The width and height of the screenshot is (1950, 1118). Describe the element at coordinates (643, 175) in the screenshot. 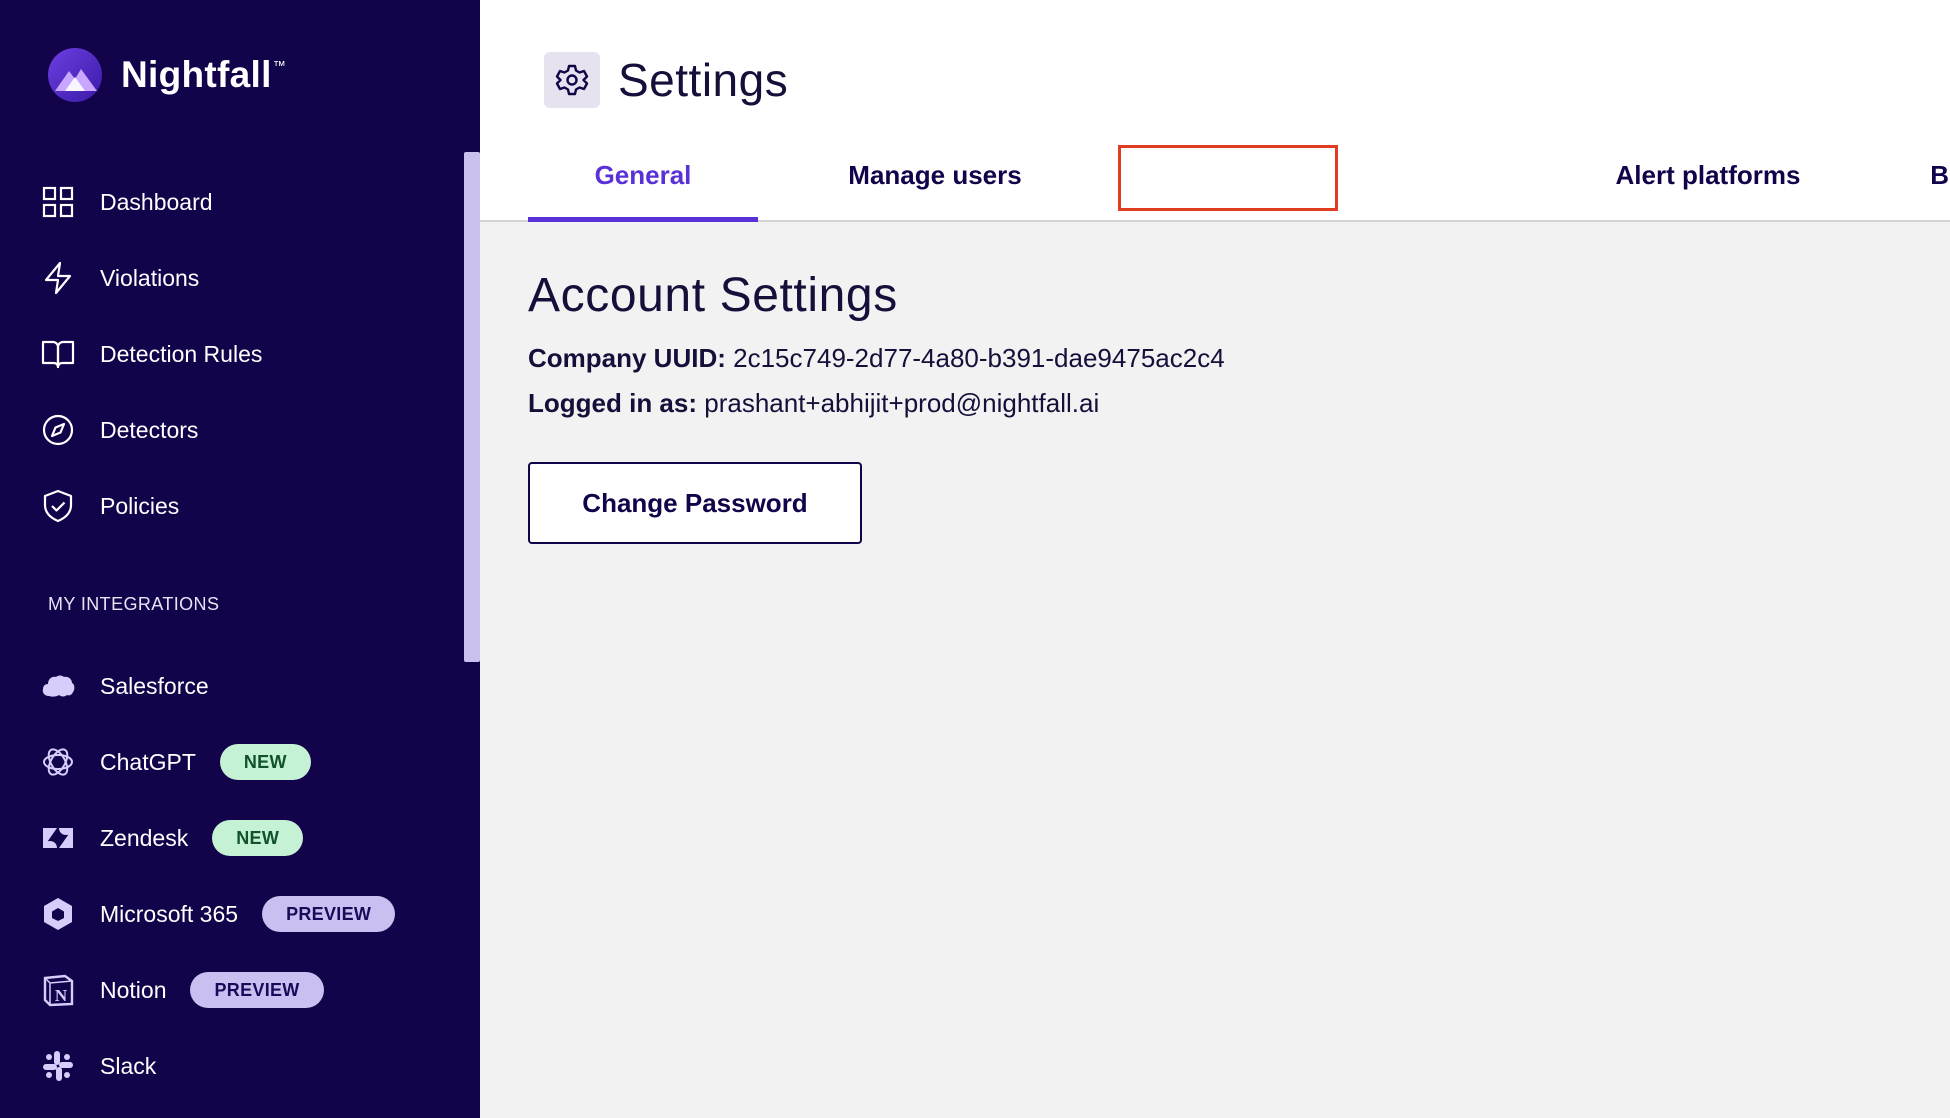

I see `tab-label: General` at that location.